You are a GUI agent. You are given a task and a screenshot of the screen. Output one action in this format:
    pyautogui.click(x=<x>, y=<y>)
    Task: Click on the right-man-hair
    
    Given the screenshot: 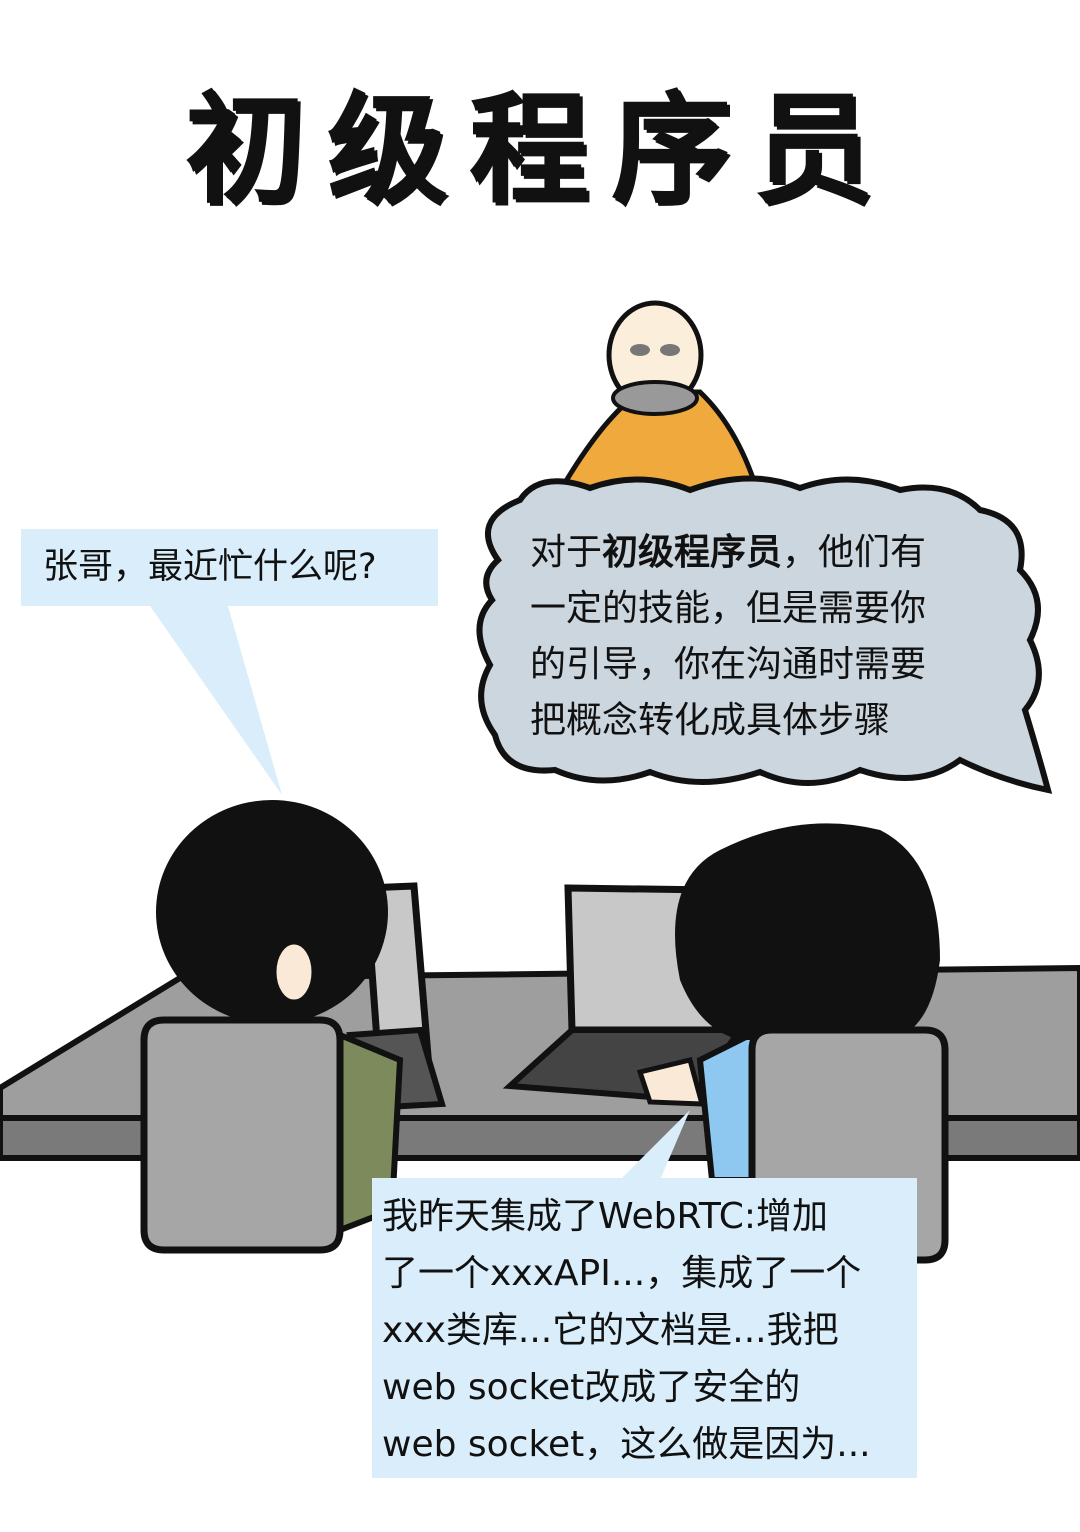 What is the action you would take?
    pyautogui.click(x=807, y=931)
    